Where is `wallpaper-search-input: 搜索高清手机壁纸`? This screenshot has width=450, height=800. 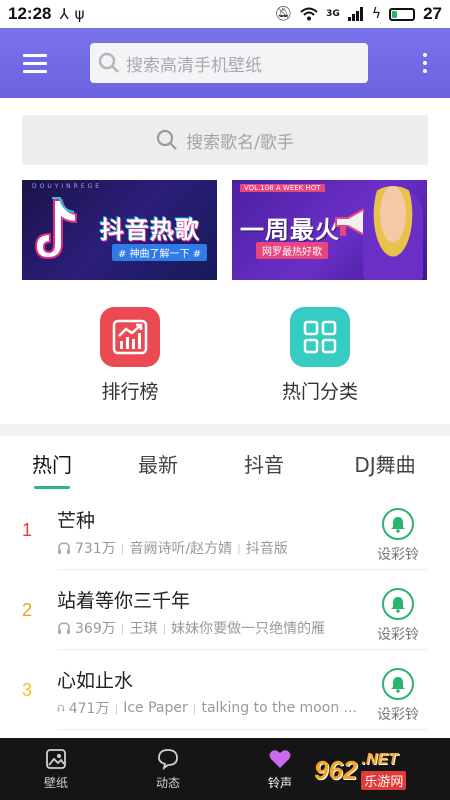 wallpaper-search-input: 搜索高清手机壁纸 is located at coordinates (229, 63).